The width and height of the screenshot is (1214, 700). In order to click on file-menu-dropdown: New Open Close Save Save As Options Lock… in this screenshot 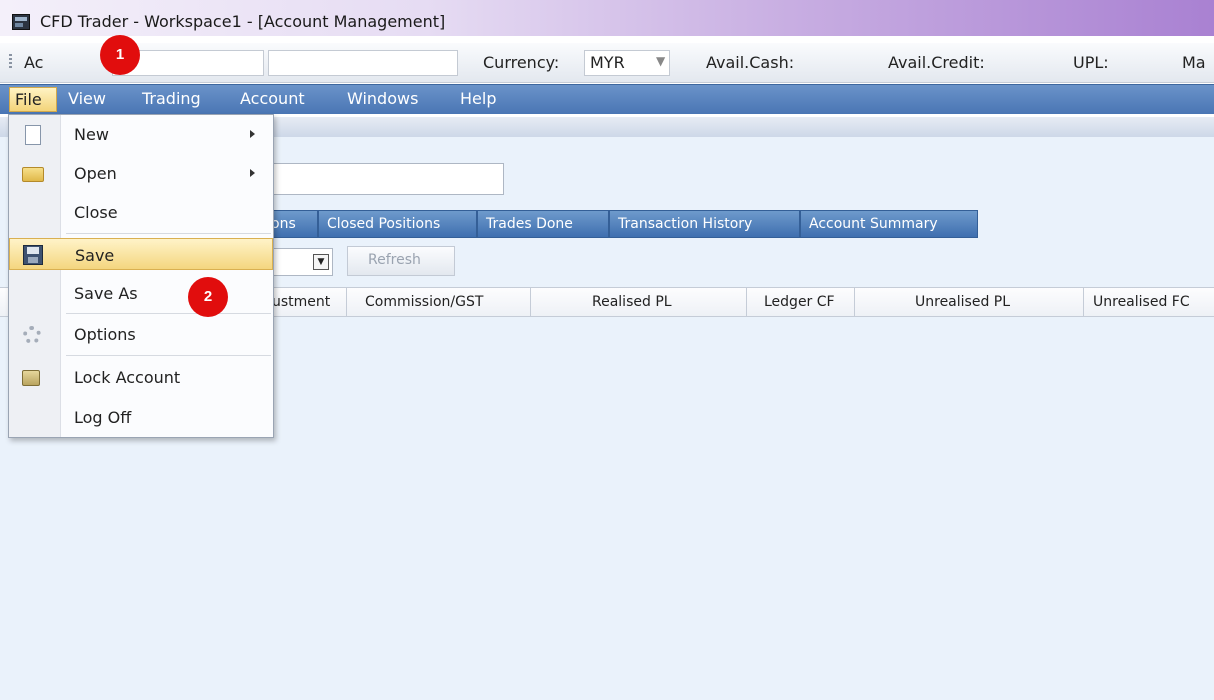, I will do `click(141, 276)`.